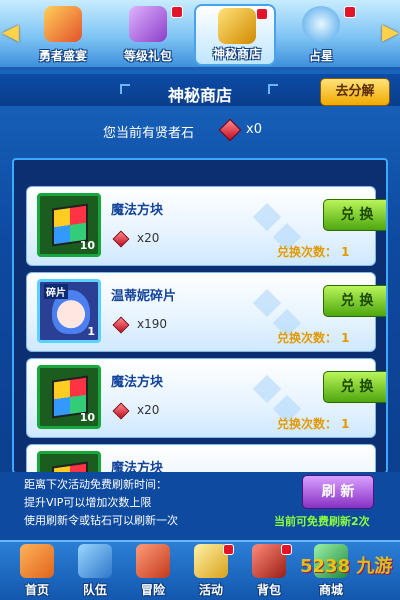 The width and height of the screenshot is (400, 600). What do you see at coordinates (56, 291) in the screenshot?
I see `fragment-tag: 碎片` at bounding box center [56, 291].